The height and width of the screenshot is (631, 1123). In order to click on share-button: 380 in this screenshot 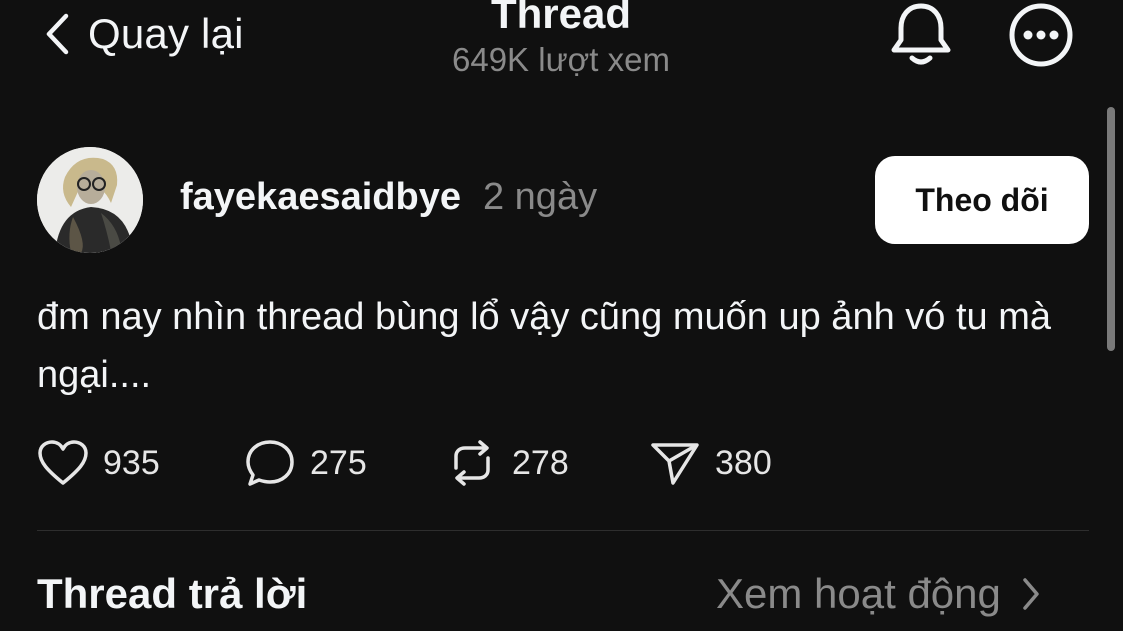, I will do `click(710, 463)`.